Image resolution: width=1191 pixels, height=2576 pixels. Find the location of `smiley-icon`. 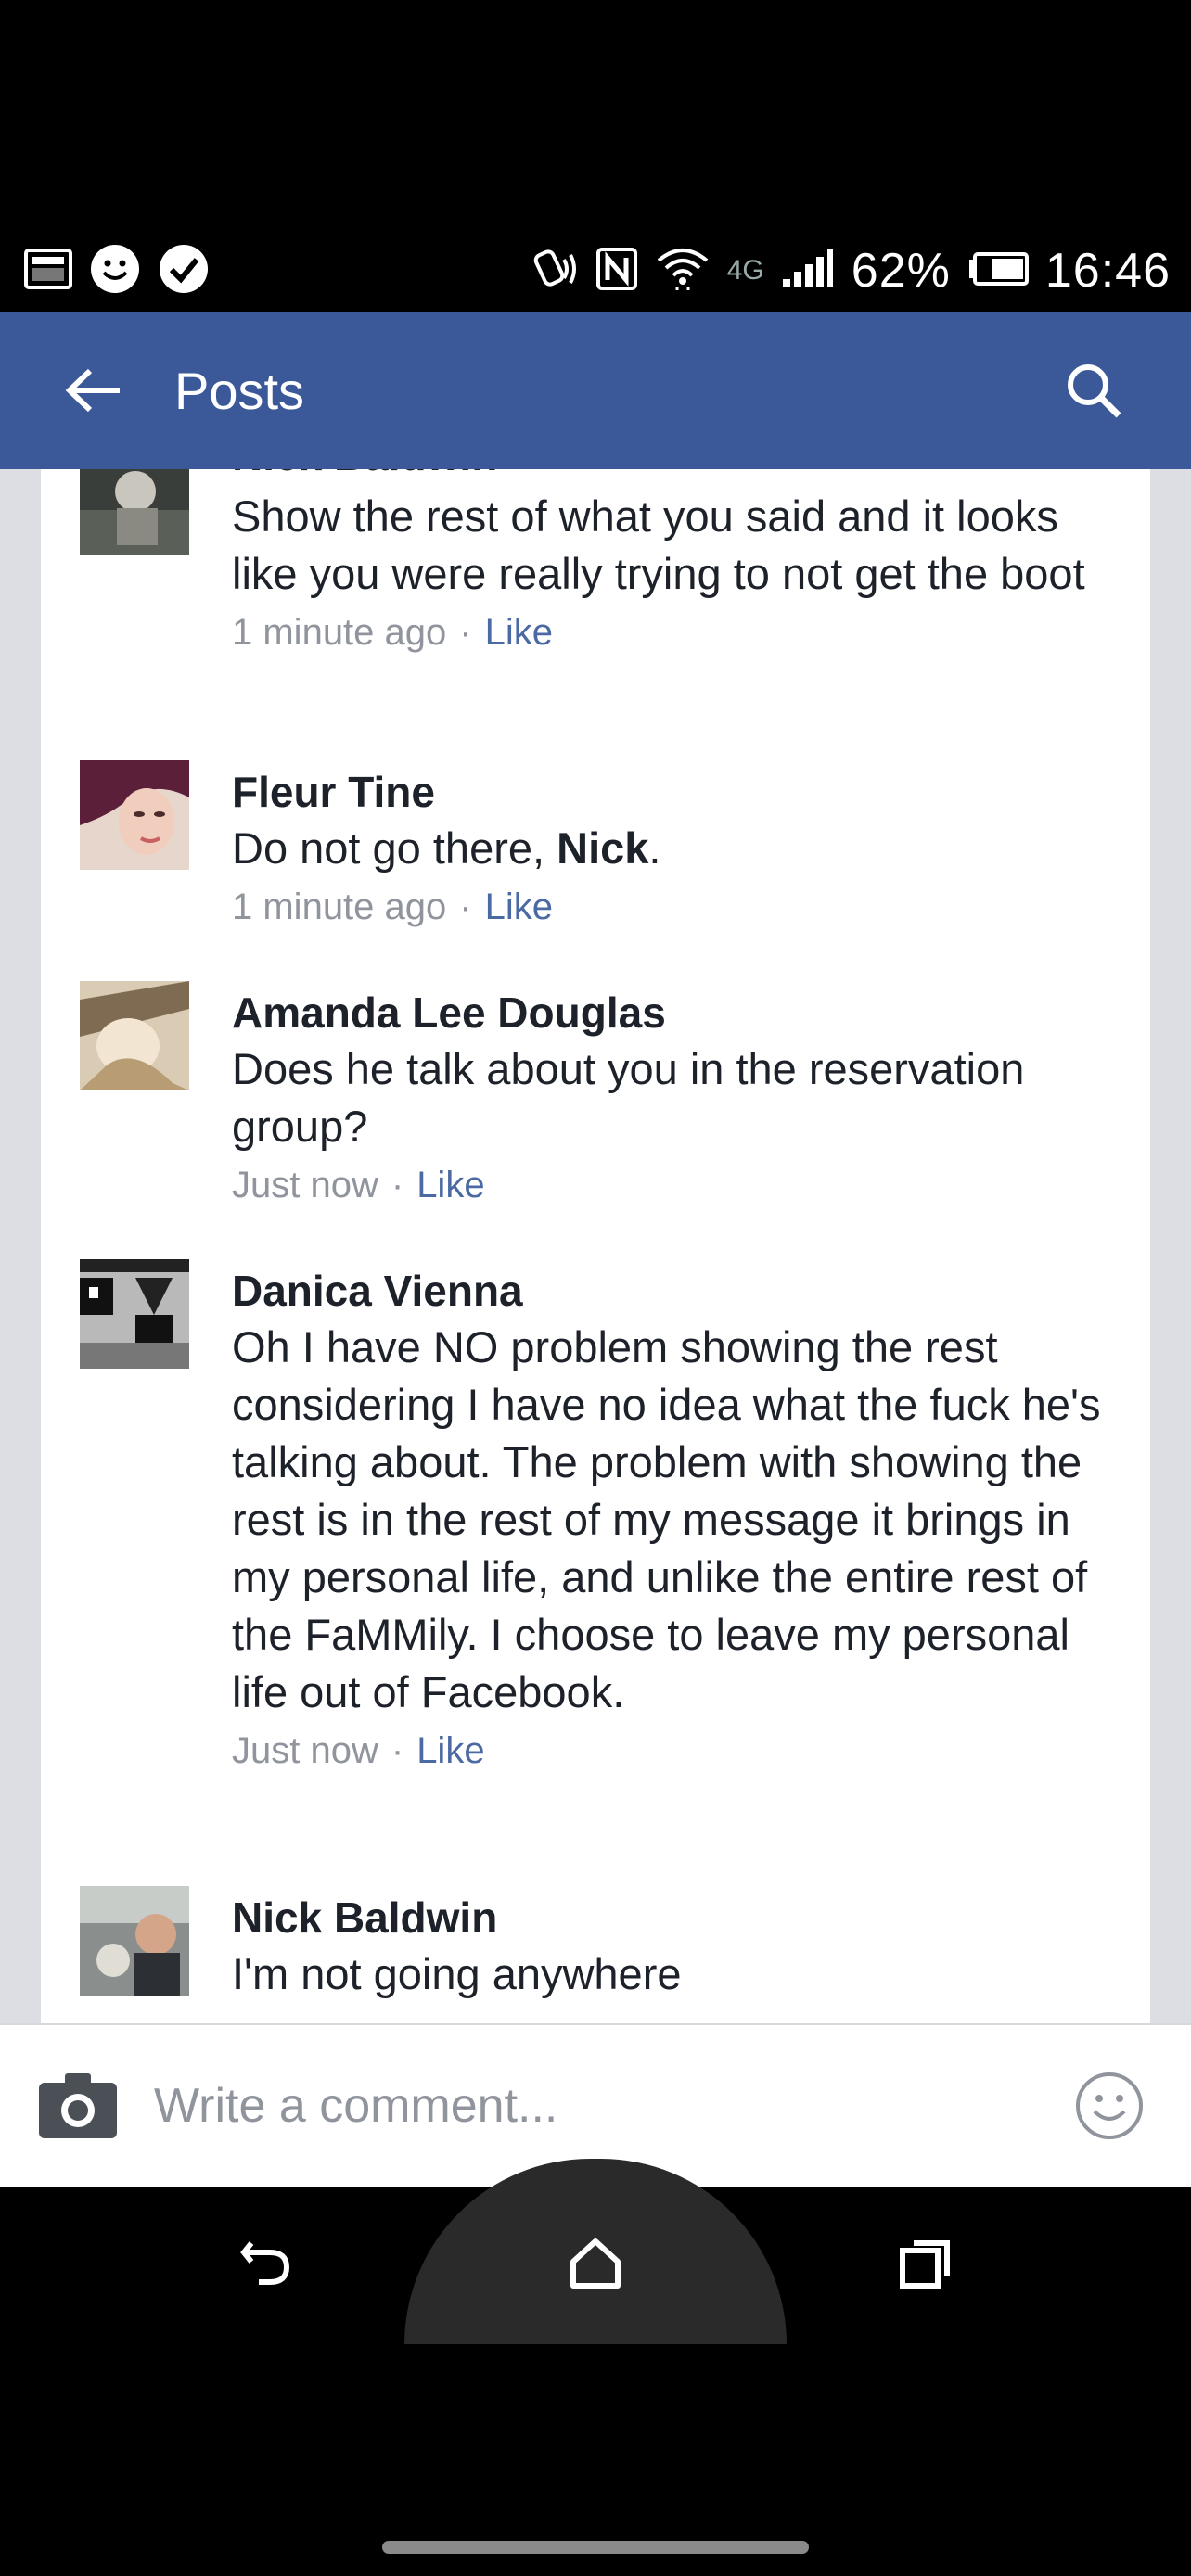

smiley-icon is located at coordinates (1110, 2105).